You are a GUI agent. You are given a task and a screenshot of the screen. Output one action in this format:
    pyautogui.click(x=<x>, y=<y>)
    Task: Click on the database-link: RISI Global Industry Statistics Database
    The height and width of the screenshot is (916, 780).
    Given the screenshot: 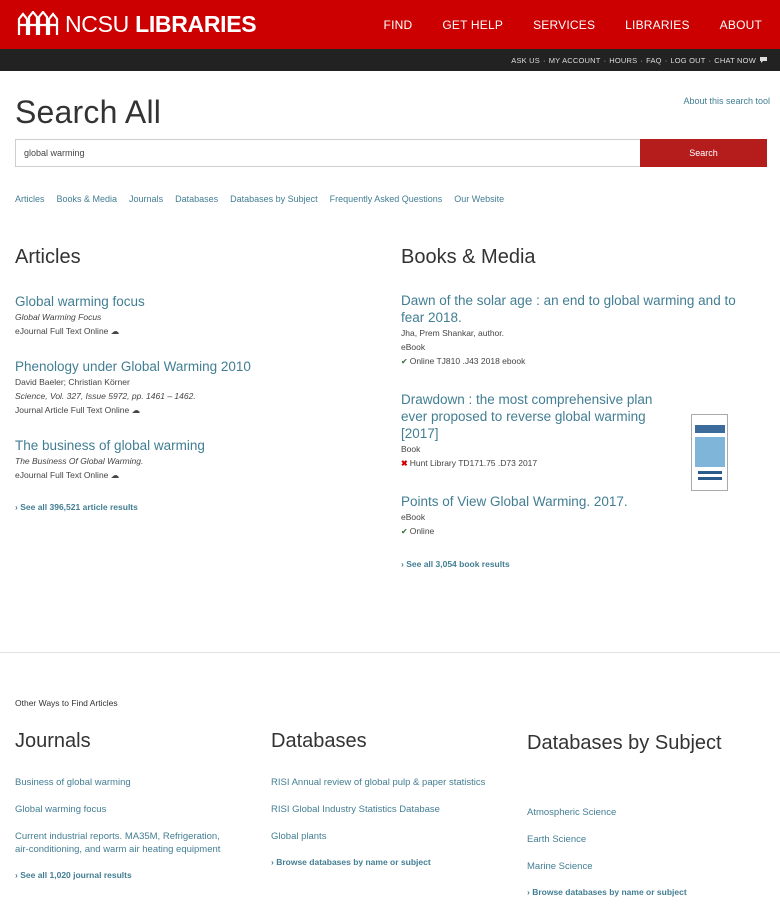 What is the action you would take?
    pyautogui.click(x=381, y=809)
    